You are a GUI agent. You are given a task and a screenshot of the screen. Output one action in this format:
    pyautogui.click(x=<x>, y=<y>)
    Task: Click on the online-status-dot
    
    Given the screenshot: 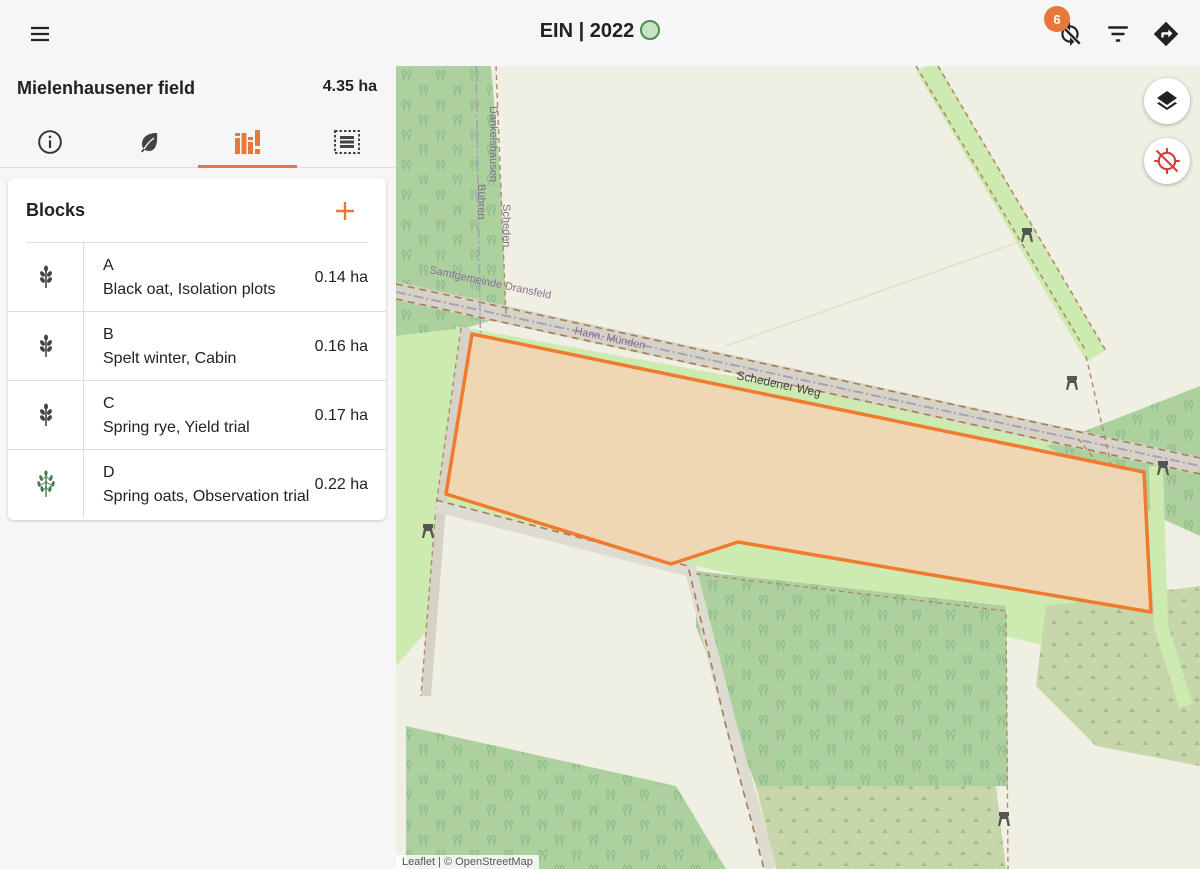 What is the action you would take?
    pyautogui.click(x=650, y=30)
    